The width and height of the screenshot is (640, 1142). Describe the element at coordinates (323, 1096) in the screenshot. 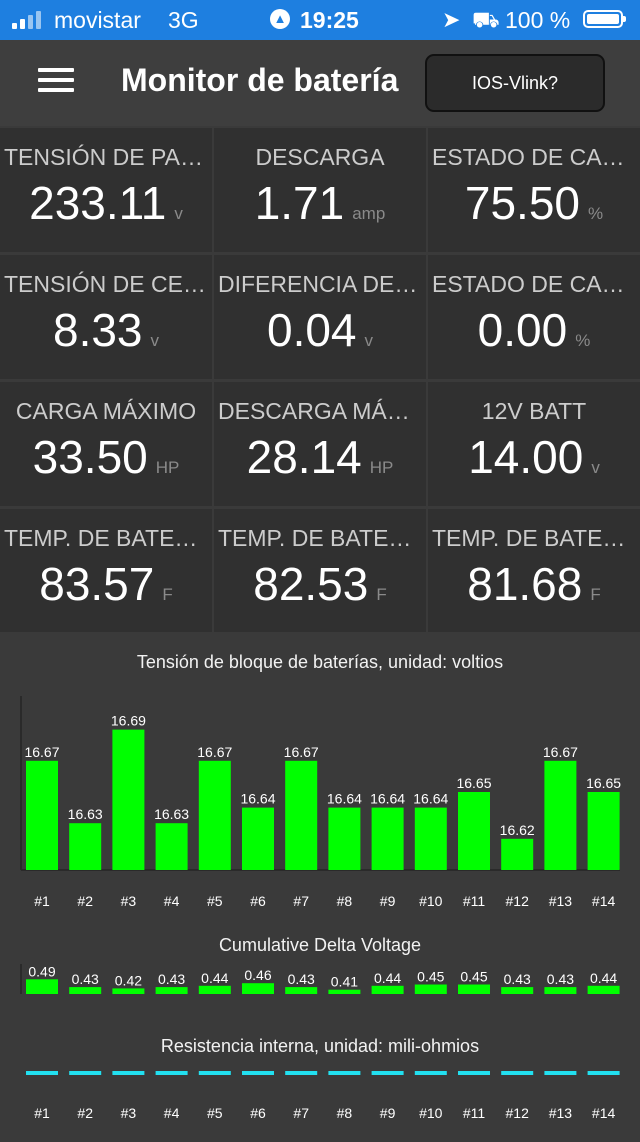

I see `resistance-chart: #1 #2 #3 #4 #5 #6 #7 #8 #9 #10 #11 #12 #13 #14` at that location.